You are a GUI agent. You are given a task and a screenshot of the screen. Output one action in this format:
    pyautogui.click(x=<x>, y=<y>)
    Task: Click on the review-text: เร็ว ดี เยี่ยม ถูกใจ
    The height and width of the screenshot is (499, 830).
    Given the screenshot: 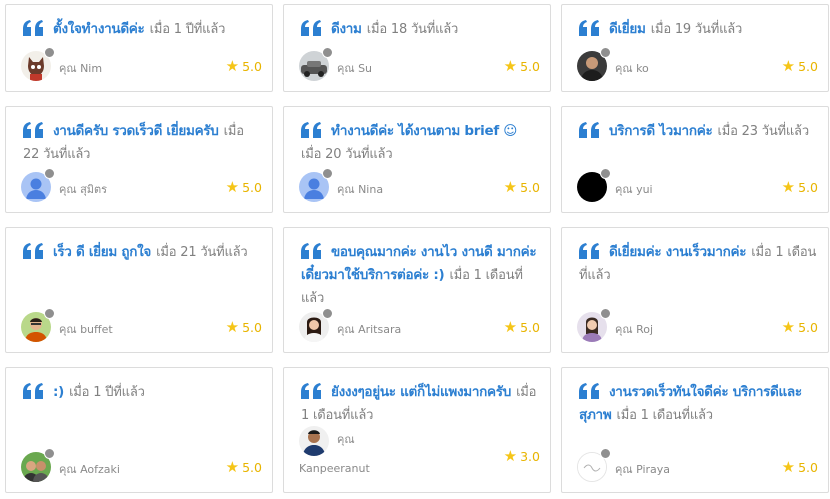 What is the action you would take?
    pyautogui.click(x=102, y=252)
    